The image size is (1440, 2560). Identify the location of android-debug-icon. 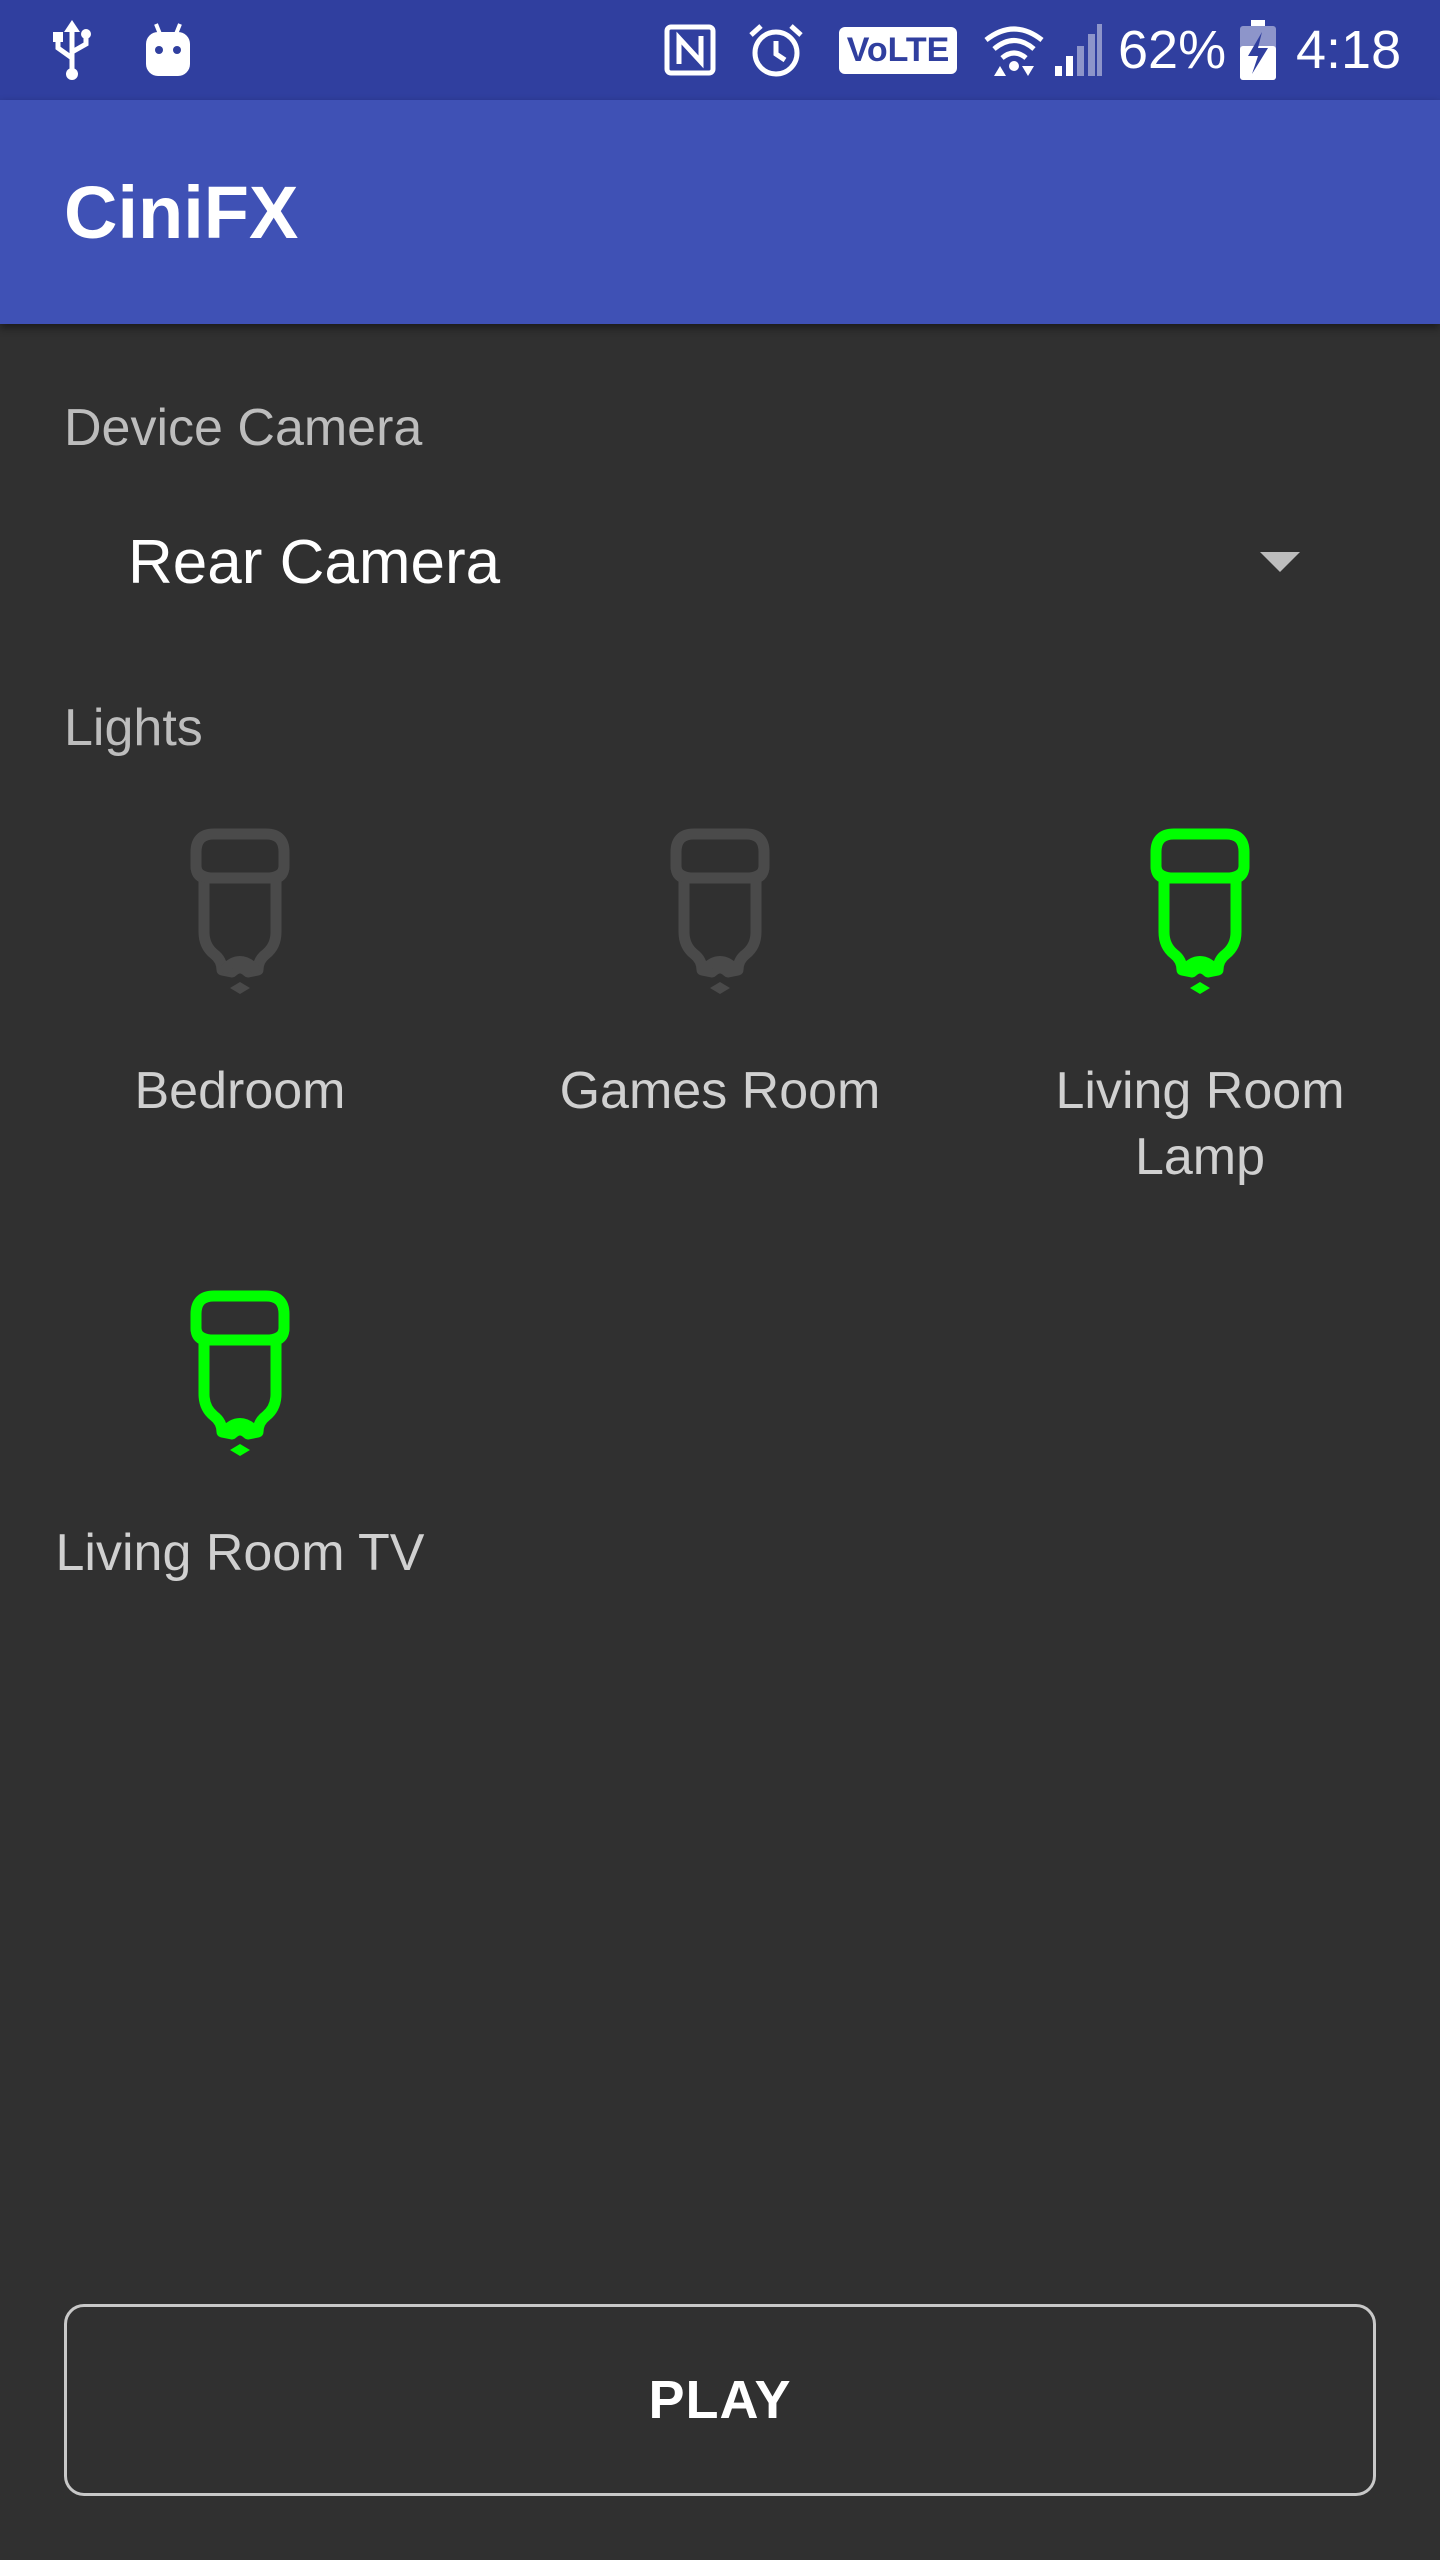
(168, 50).